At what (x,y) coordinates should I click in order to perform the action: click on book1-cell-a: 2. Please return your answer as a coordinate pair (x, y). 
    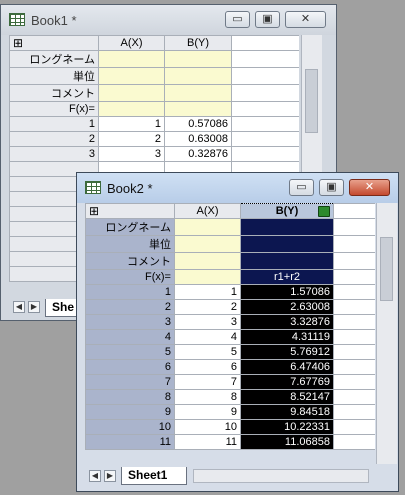
    Looking at the image, I should click on (131, 139).